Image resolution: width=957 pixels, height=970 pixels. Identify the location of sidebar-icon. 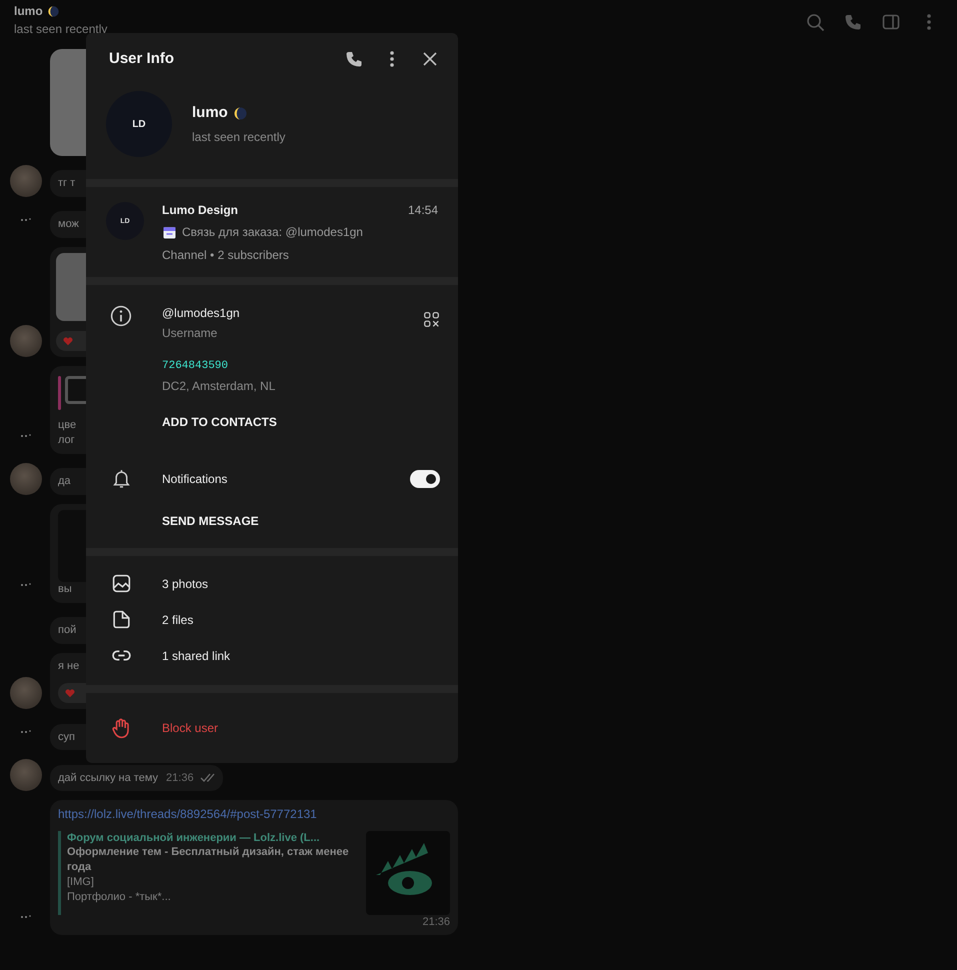
(891, 22).